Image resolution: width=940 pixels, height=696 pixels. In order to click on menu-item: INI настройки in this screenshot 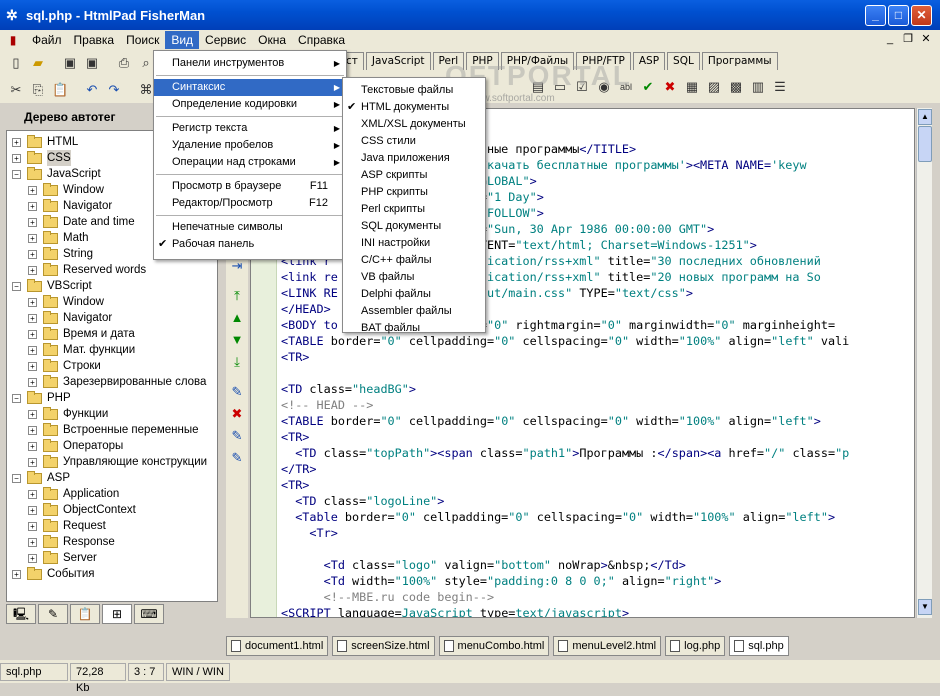, I will do `click(414, 243)`.